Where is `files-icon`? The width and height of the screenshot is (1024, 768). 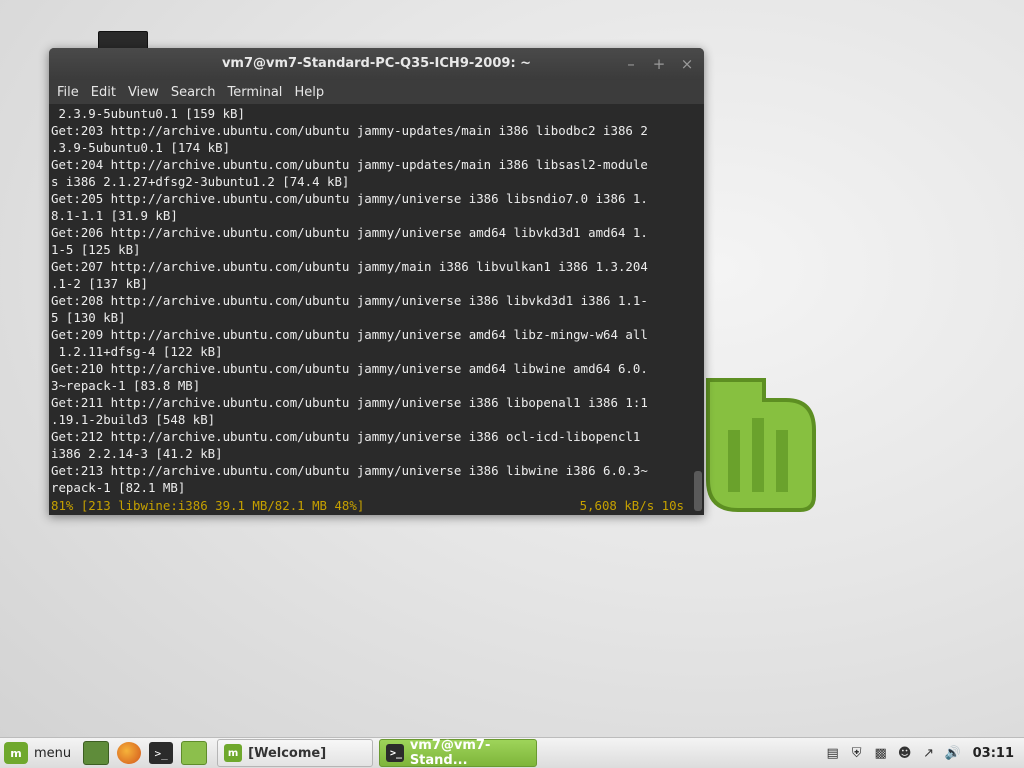
files-icon is located at coordinates (194, 753).